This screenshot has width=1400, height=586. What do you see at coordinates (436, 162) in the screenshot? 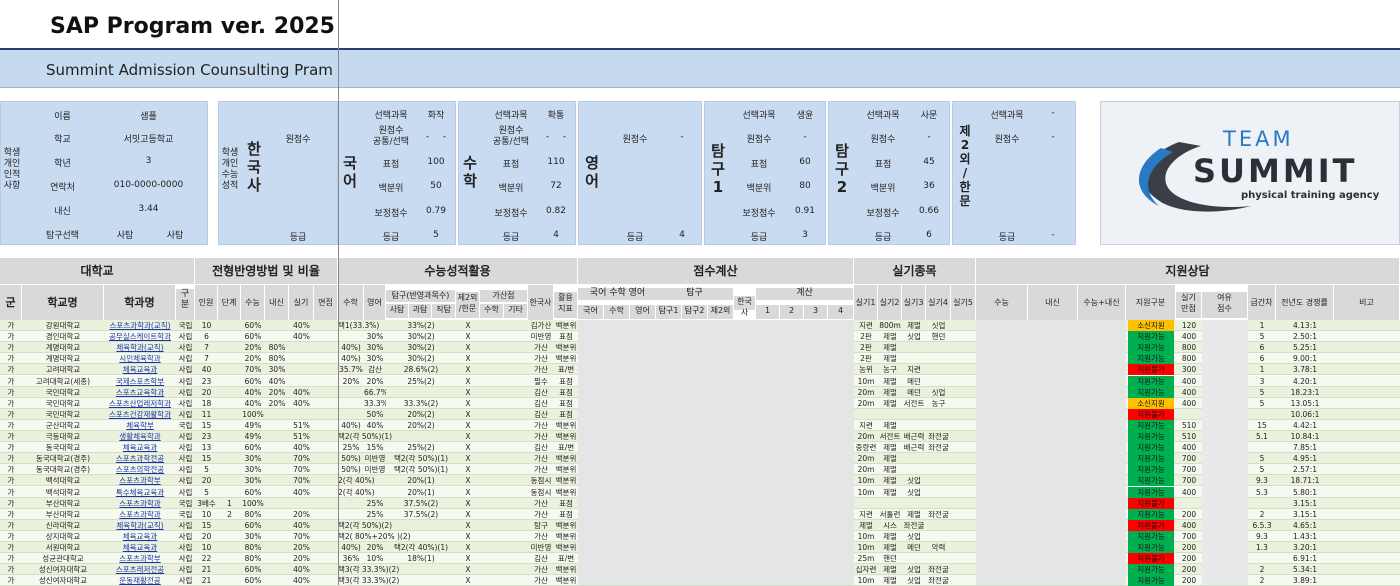
I see `korean-std-value: 100` at bounding box center [436, 162].